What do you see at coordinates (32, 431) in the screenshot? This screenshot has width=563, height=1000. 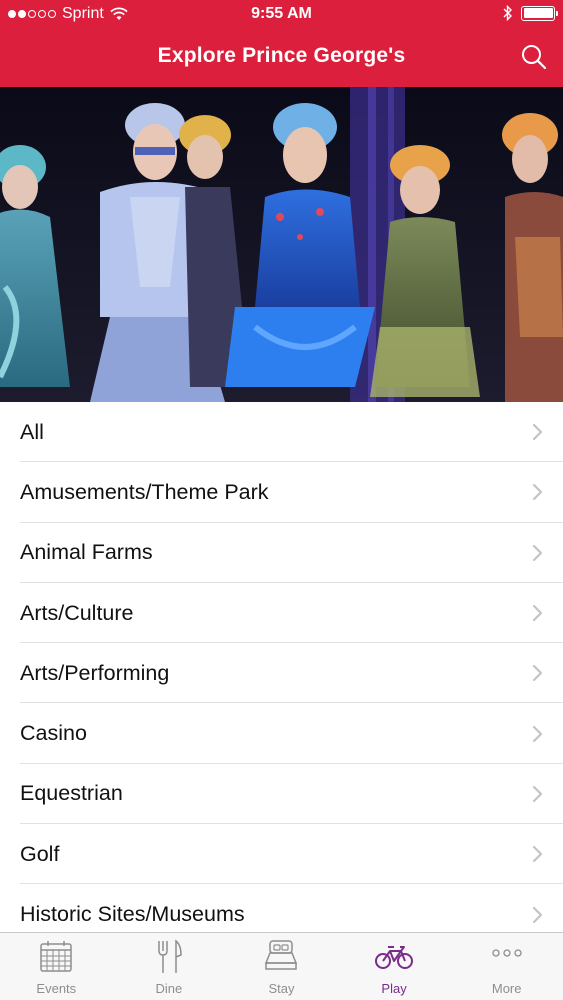 I see `list-item-label: All` at bounding box center [32, 431].